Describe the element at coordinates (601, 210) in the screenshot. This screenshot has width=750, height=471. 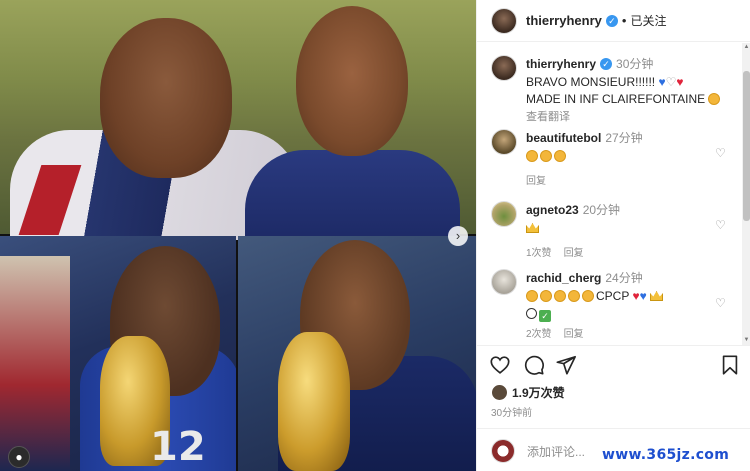
I see `comment-time: 20分钟` at that location.